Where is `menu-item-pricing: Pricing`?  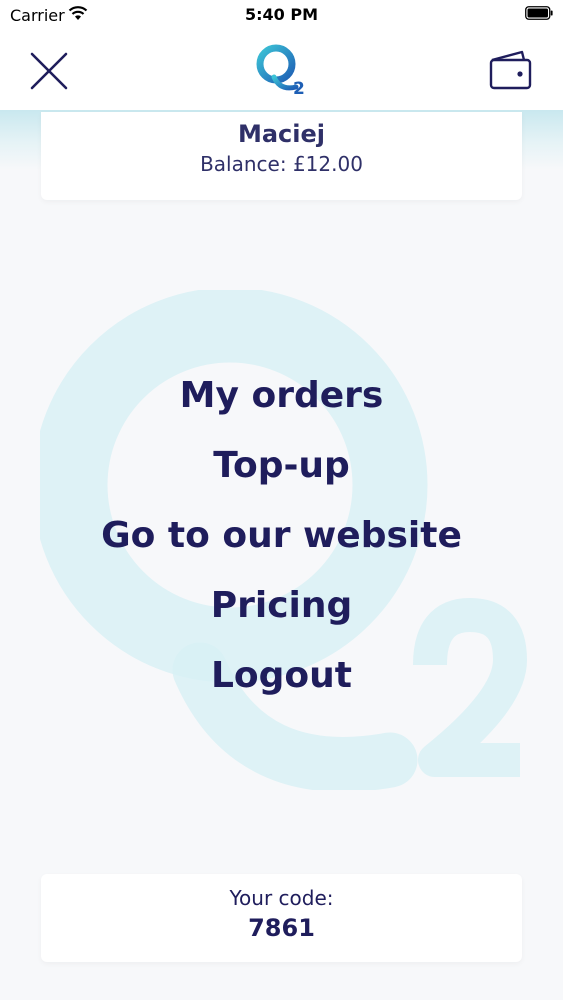
menu-item-pricing: Pricing is located at coordinates (281, 610).